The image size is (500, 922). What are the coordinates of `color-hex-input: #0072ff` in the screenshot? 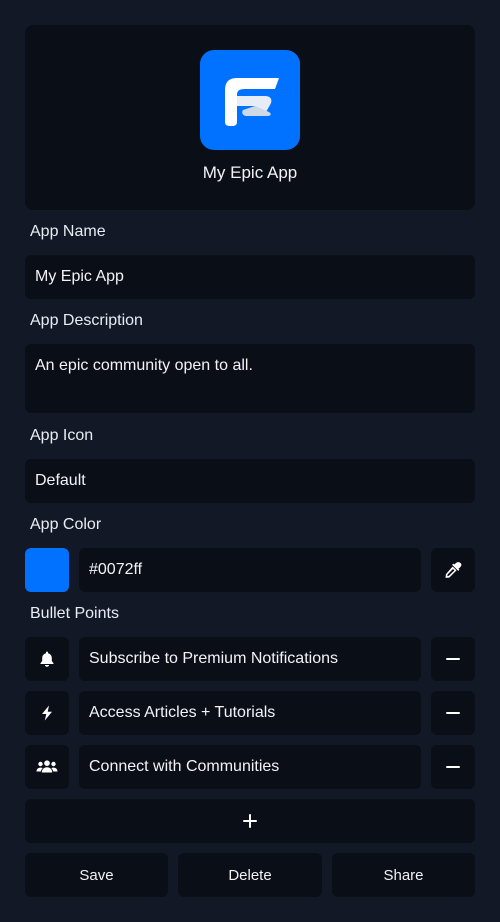 It's located at (250, 570).